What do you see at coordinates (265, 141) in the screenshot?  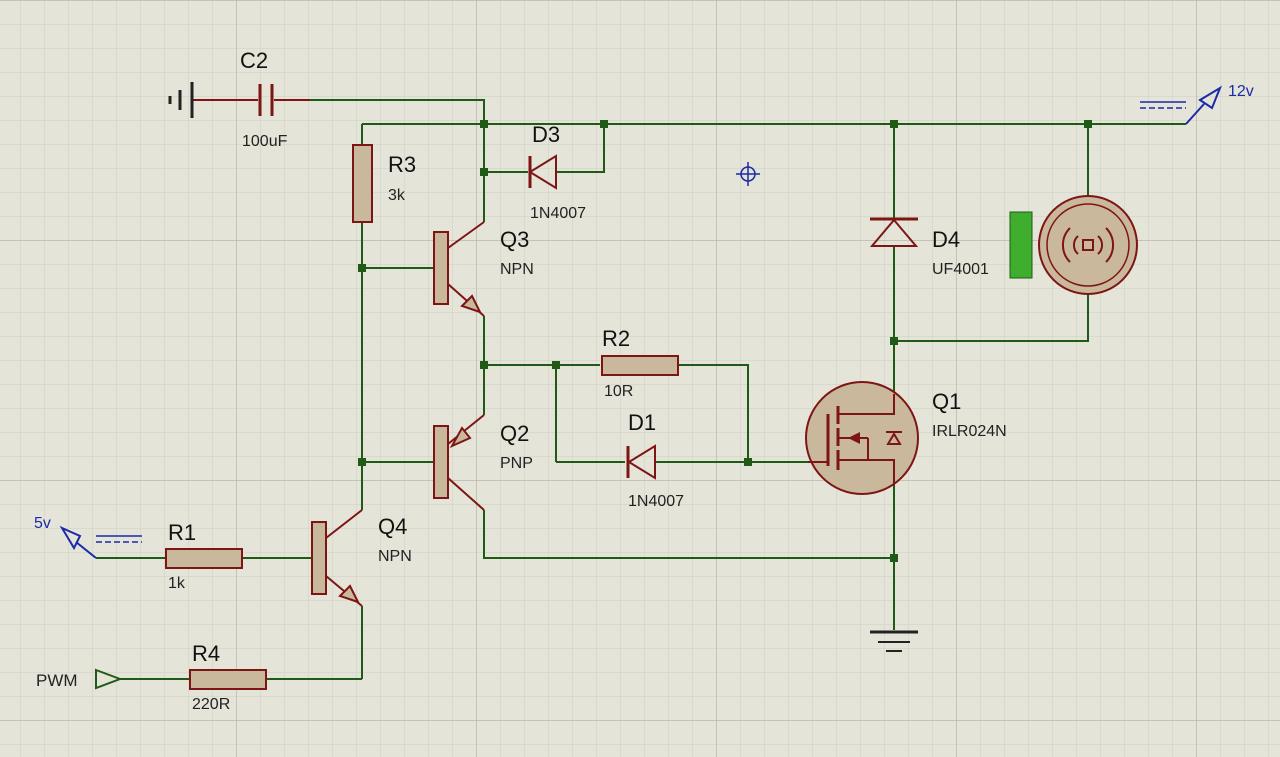 I see `c2-value: 100uF` at bounding box center [265, 141].